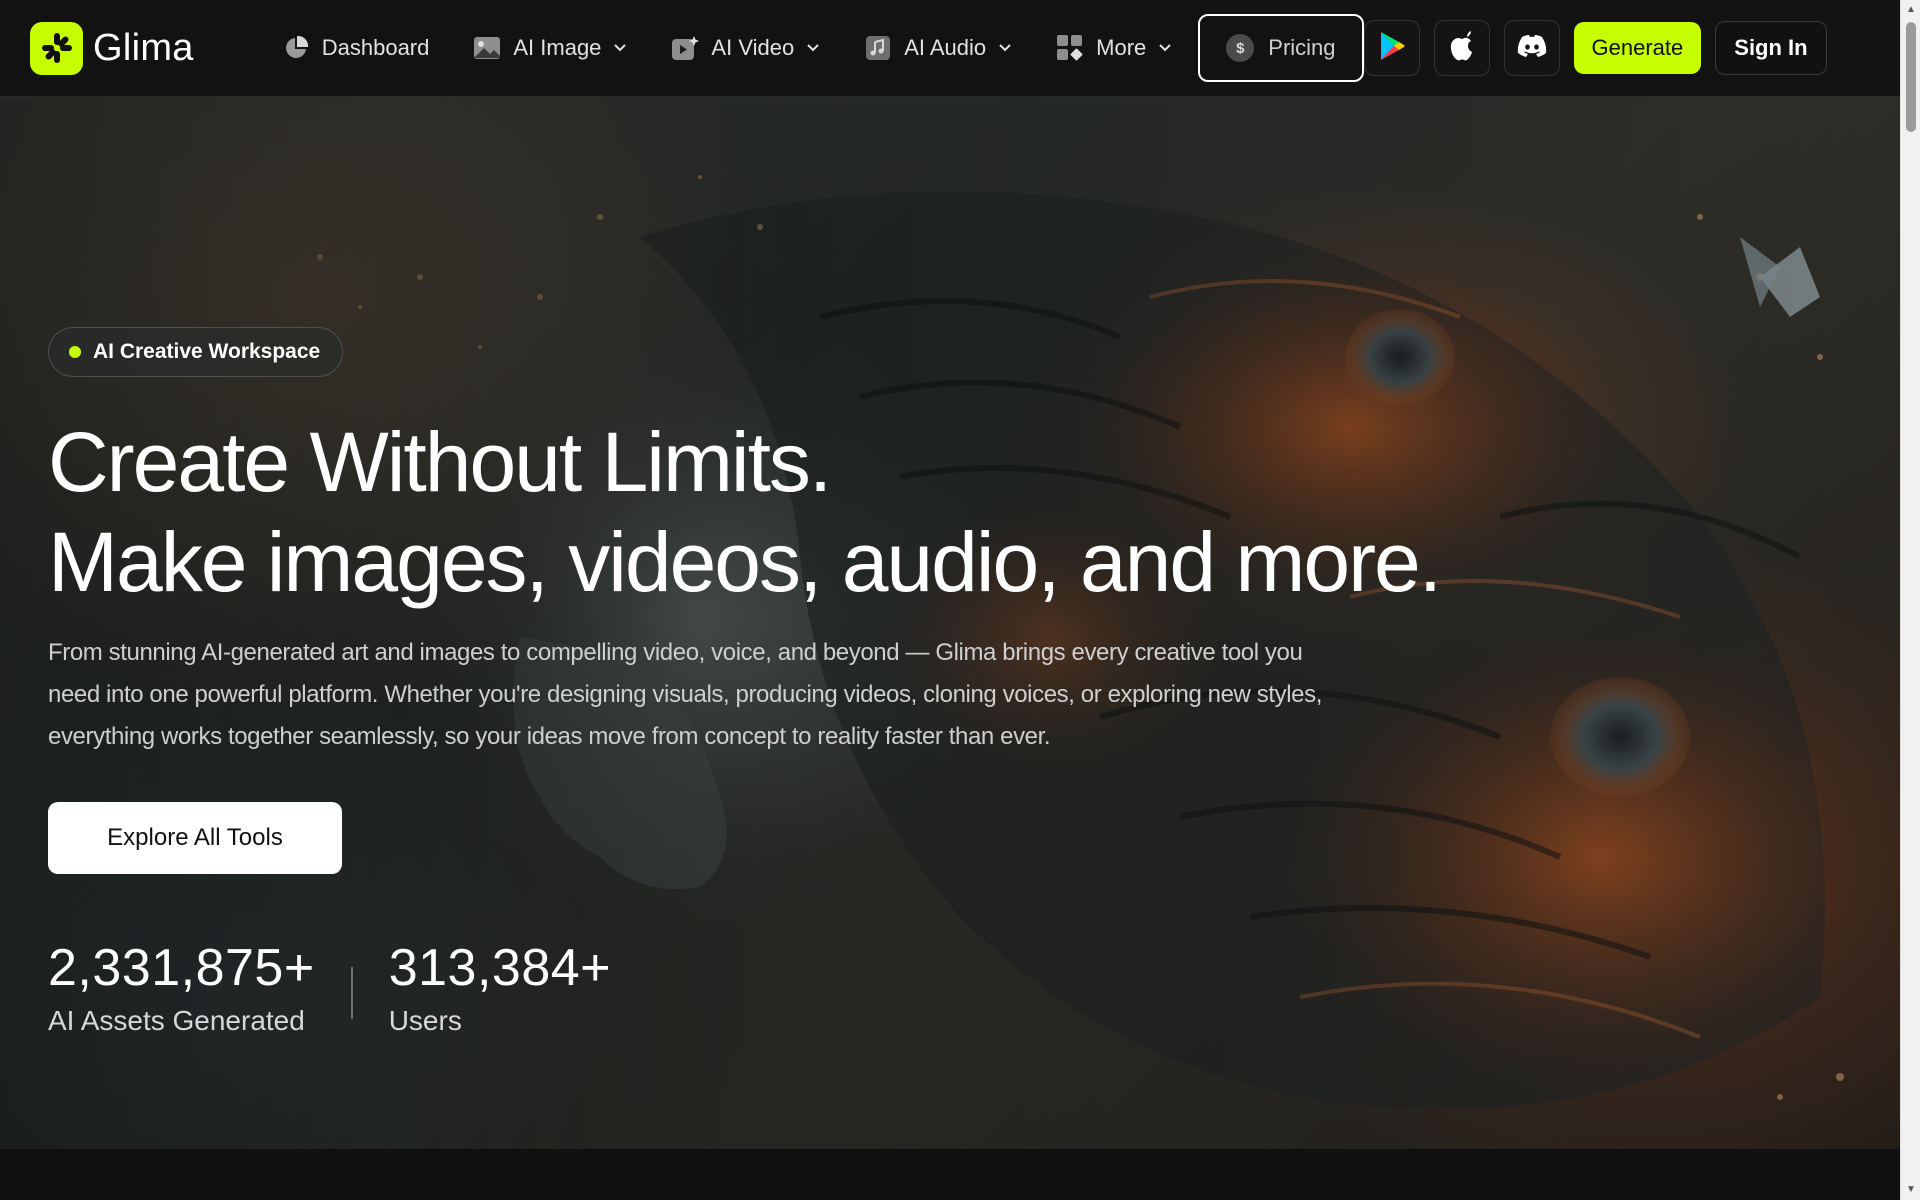  What do you see at coordinates (143, 47) in the screenshot?
I see `brand-name: Glima` at bounding box center [143, 47].